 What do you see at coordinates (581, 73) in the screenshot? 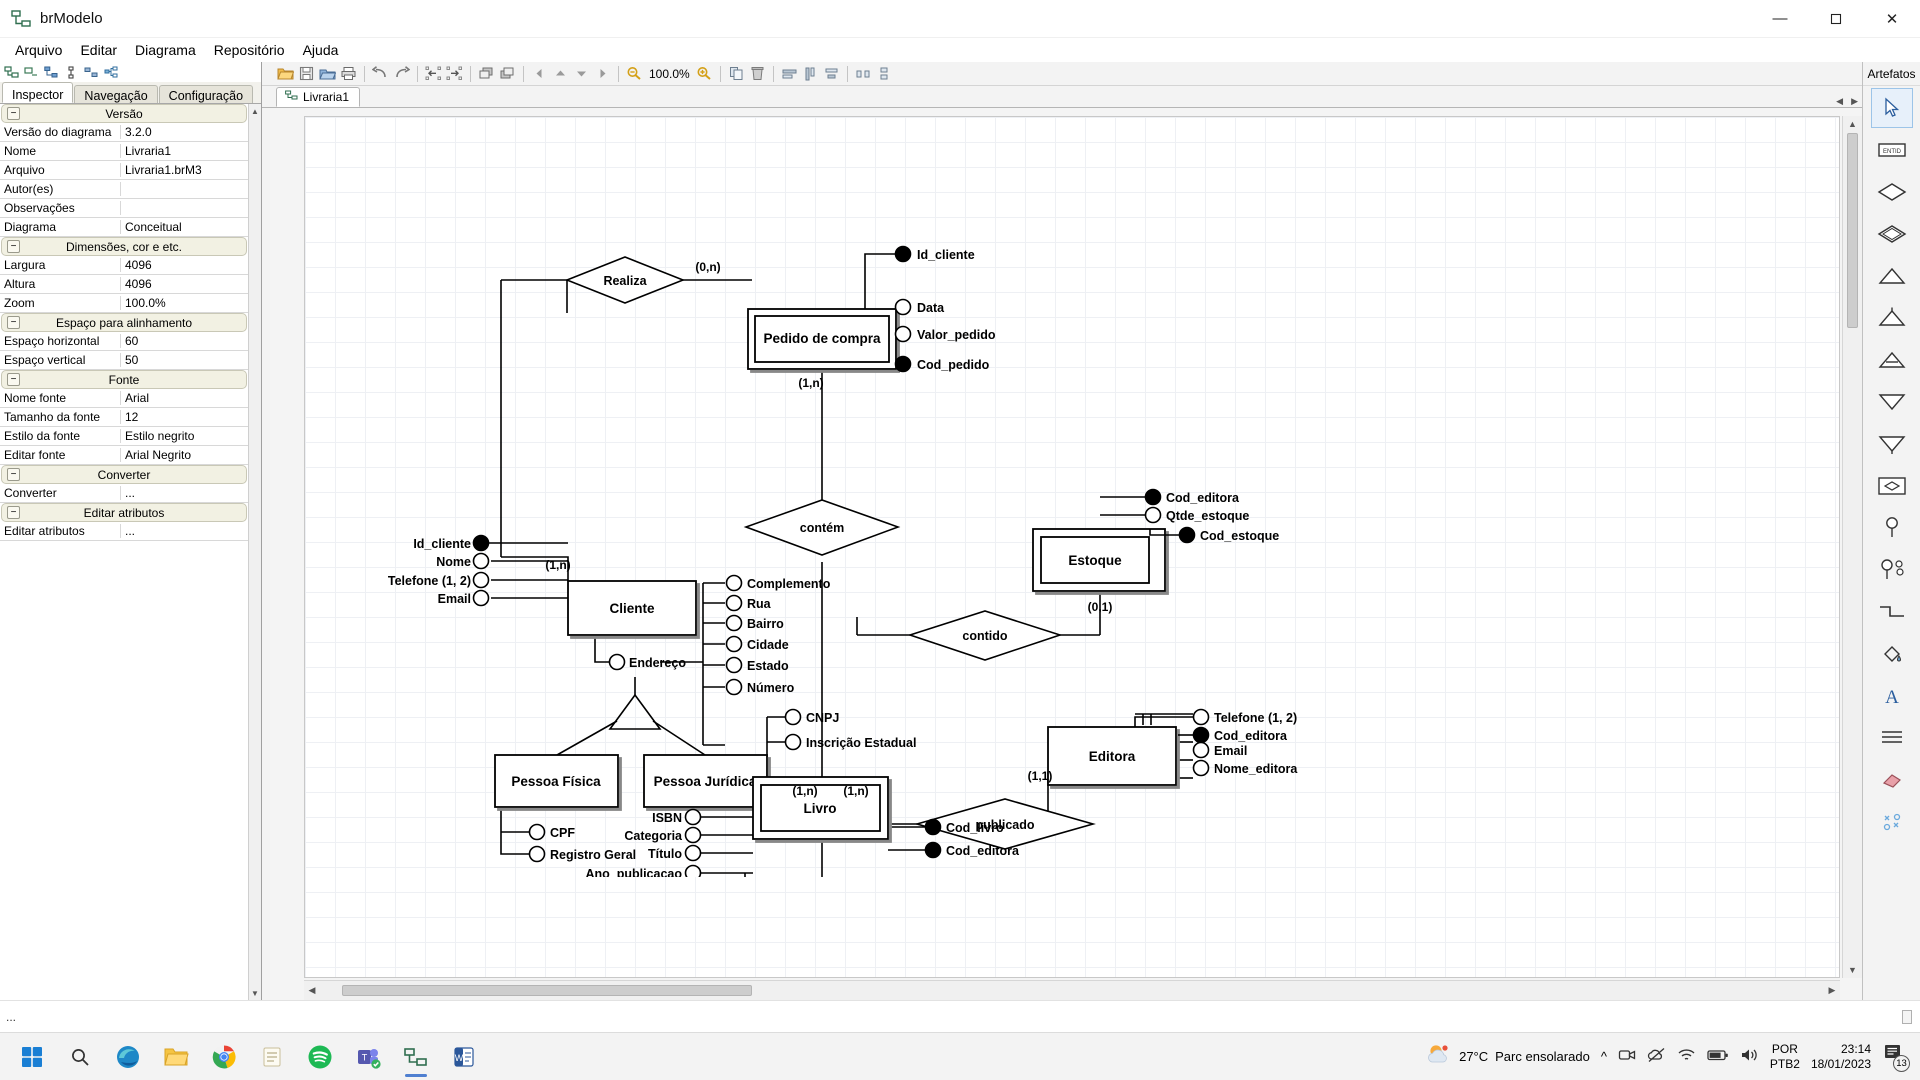
I see `move-down-icon` at bounding box center [581, 73].